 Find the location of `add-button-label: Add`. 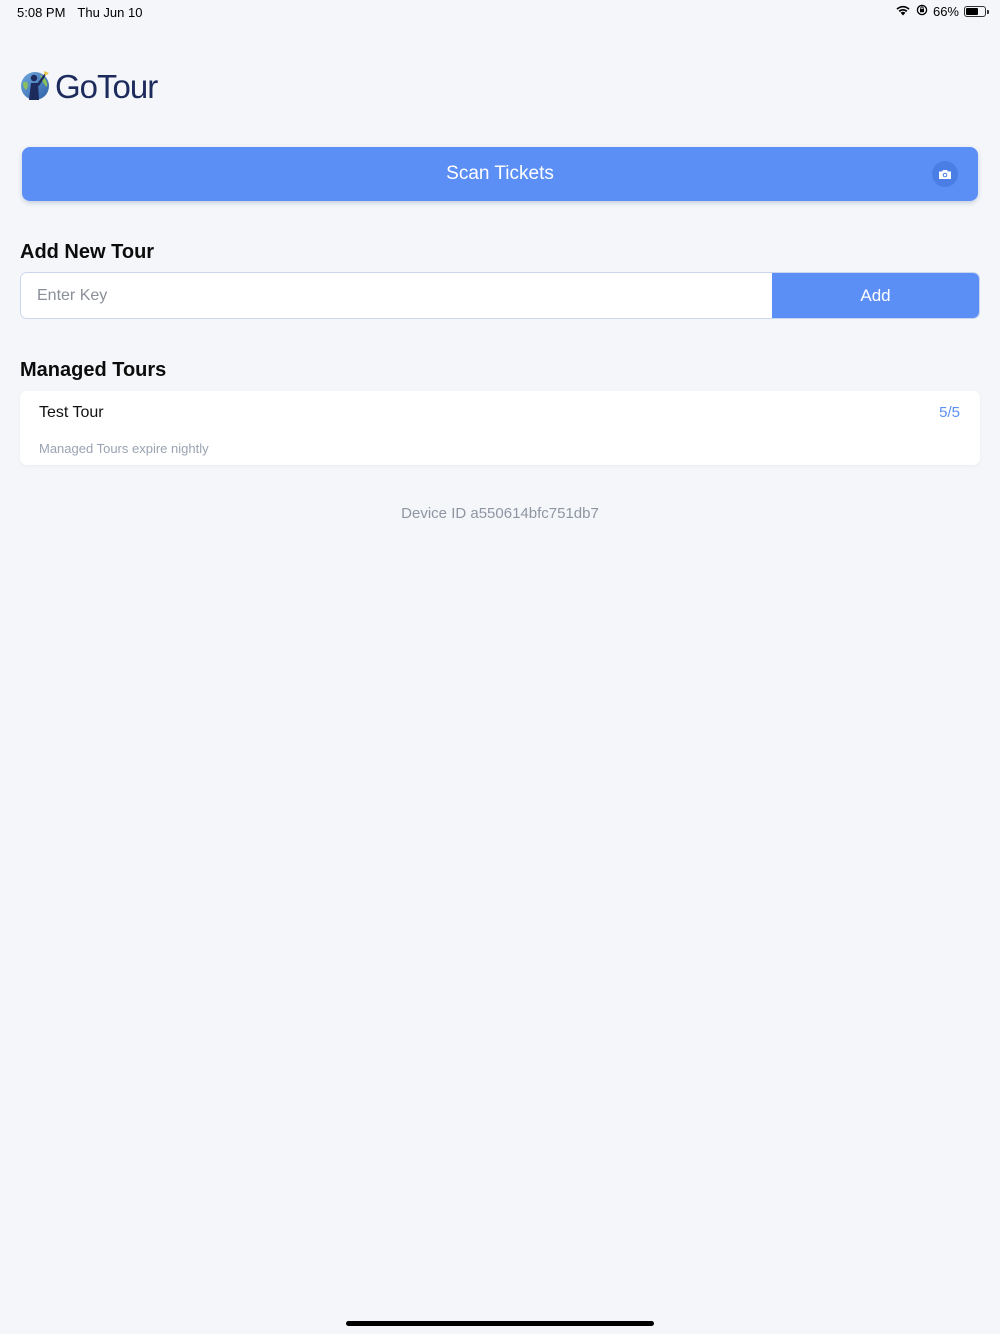

add-button-label: Add is located at coordinates (875, 295).